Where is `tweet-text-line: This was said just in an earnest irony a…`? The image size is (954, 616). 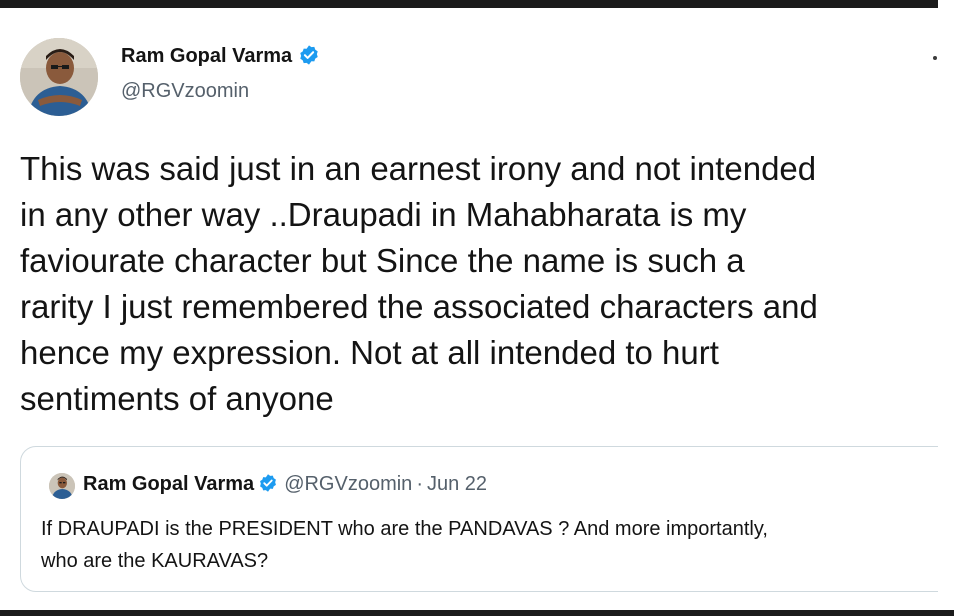 tweet-text-line: This was said just in an earnest irony a… is located at coordinates (418, 168).